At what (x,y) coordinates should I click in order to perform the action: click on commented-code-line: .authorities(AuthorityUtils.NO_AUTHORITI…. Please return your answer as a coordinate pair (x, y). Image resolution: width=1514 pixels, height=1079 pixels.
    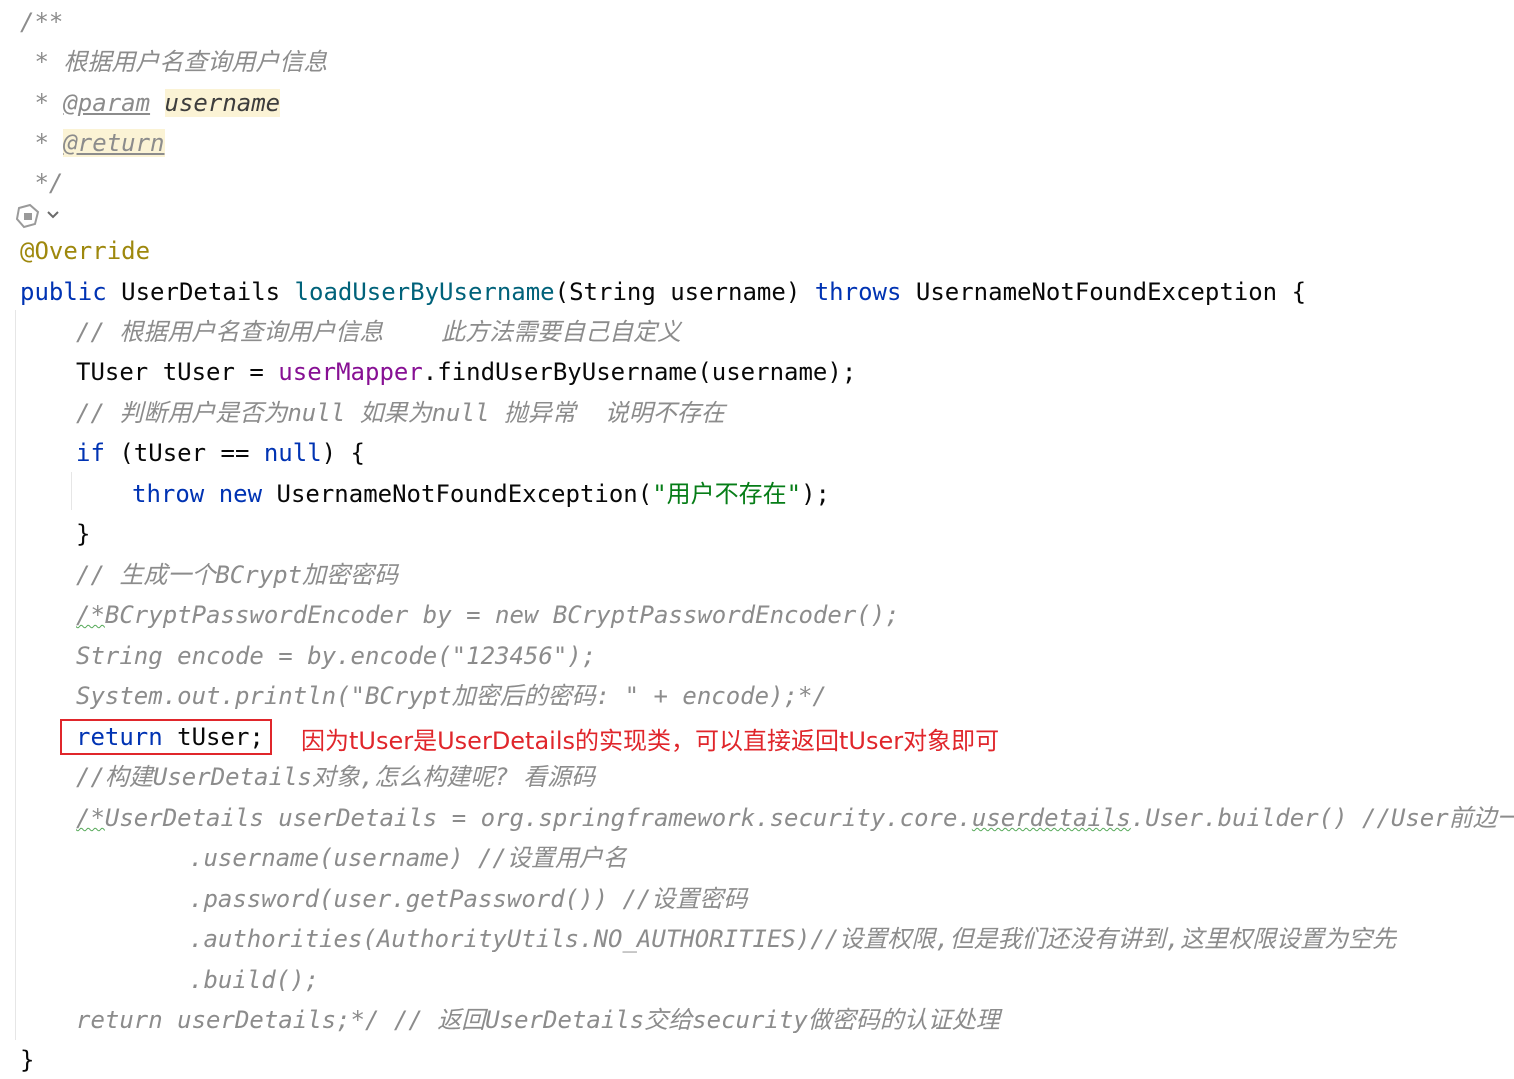
    Looking at the image, I should click on (793, 939).